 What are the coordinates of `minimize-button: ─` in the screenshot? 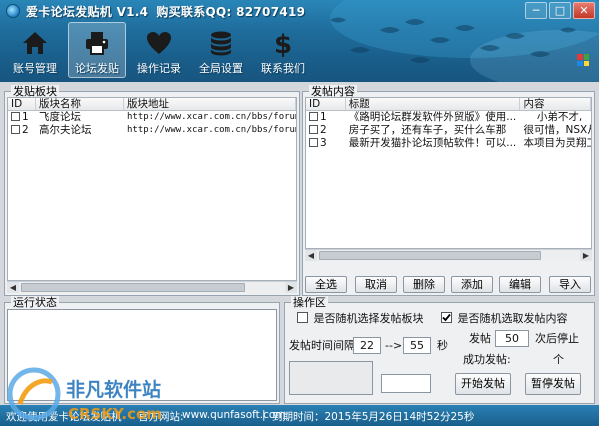 It's located at (536, 10).